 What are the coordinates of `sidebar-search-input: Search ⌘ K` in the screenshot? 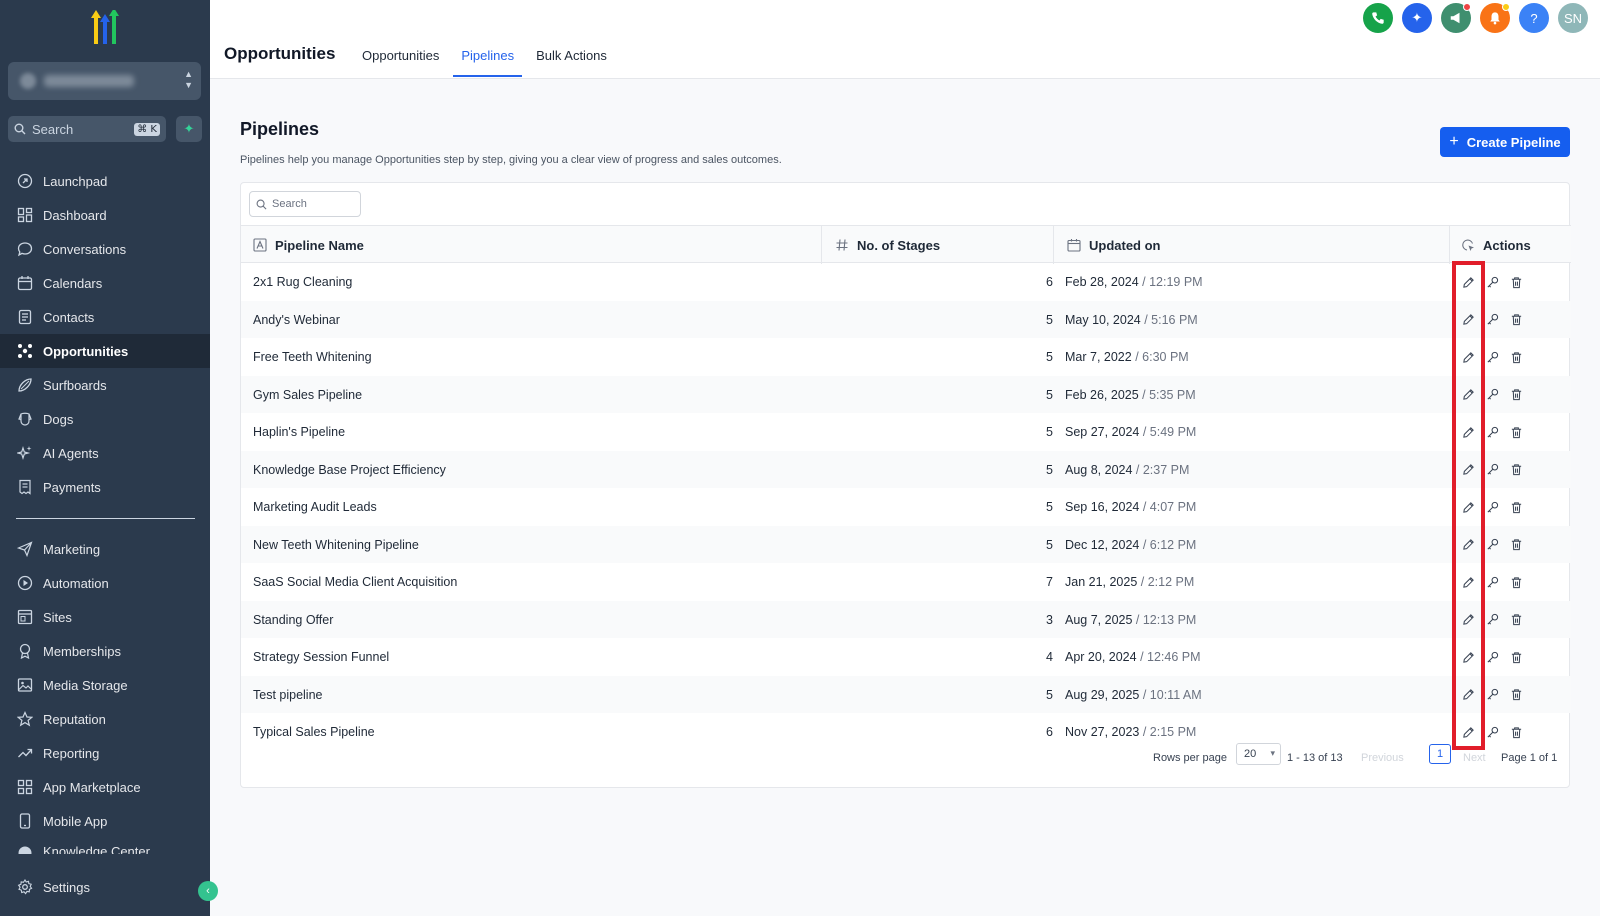 It's located at (87, 129).